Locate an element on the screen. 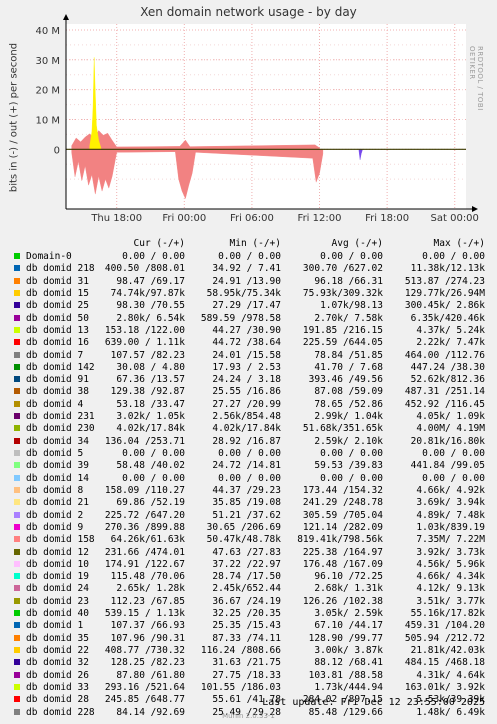 This screenshot has width=497, height=724. header-max: Max (-/+) is located at coordinates (459, 243).